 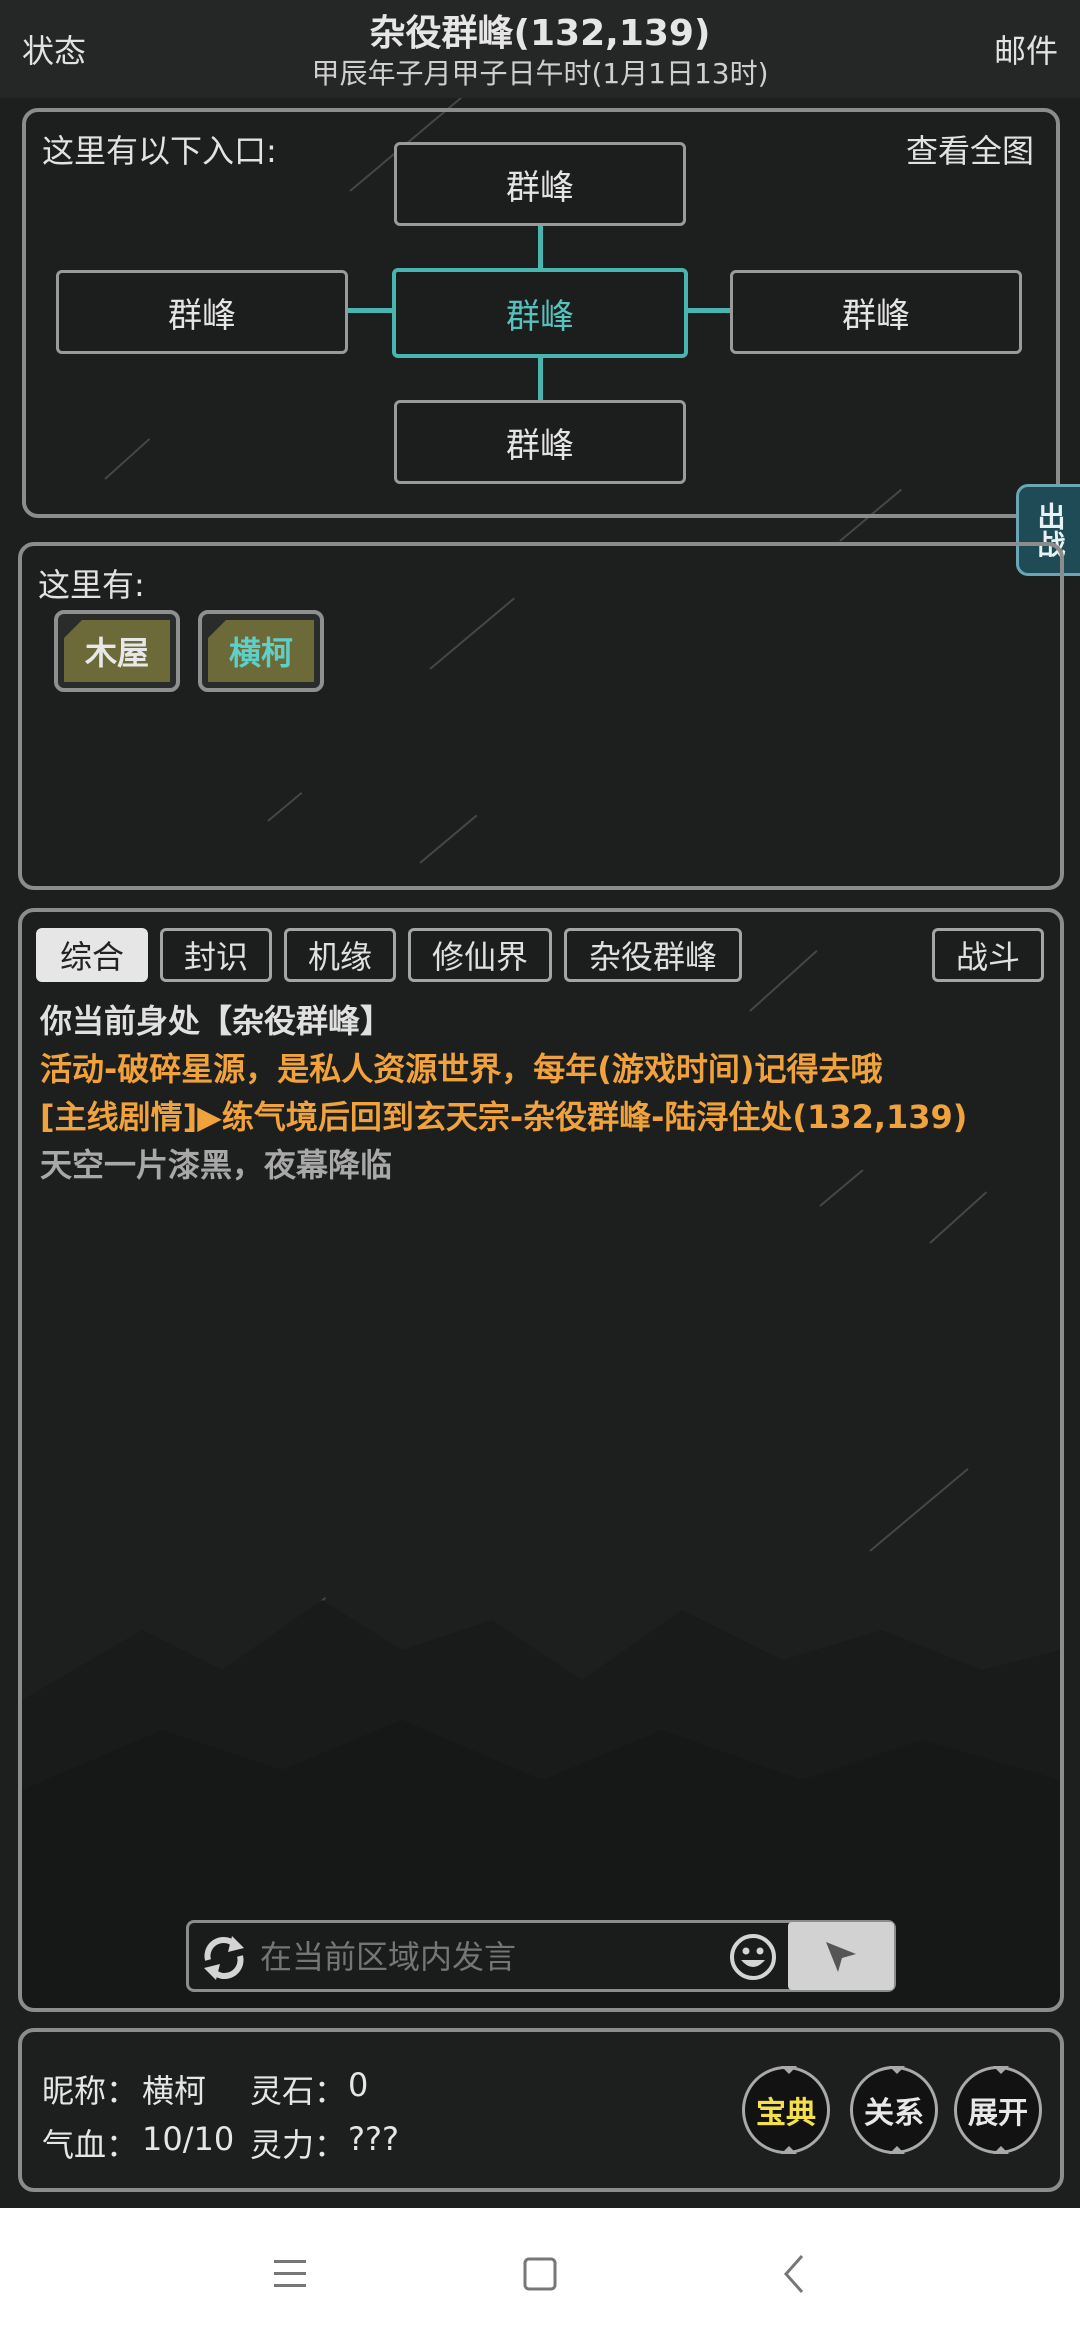 I want to click on map-link-west, so click(x=371, y=310).